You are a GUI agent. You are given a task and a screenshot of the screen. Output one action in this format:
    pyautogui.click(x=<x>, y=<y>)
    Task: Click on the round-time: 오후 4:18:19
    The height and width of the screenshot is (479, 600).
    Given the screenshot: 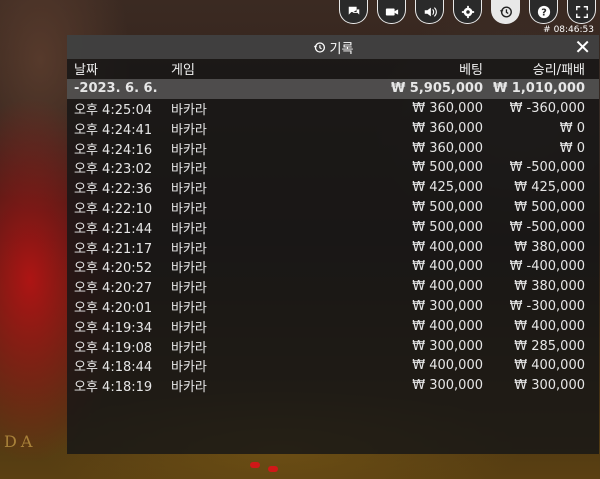 What is the action you would take?
    pyautogui.click(x=113, y=388)
    